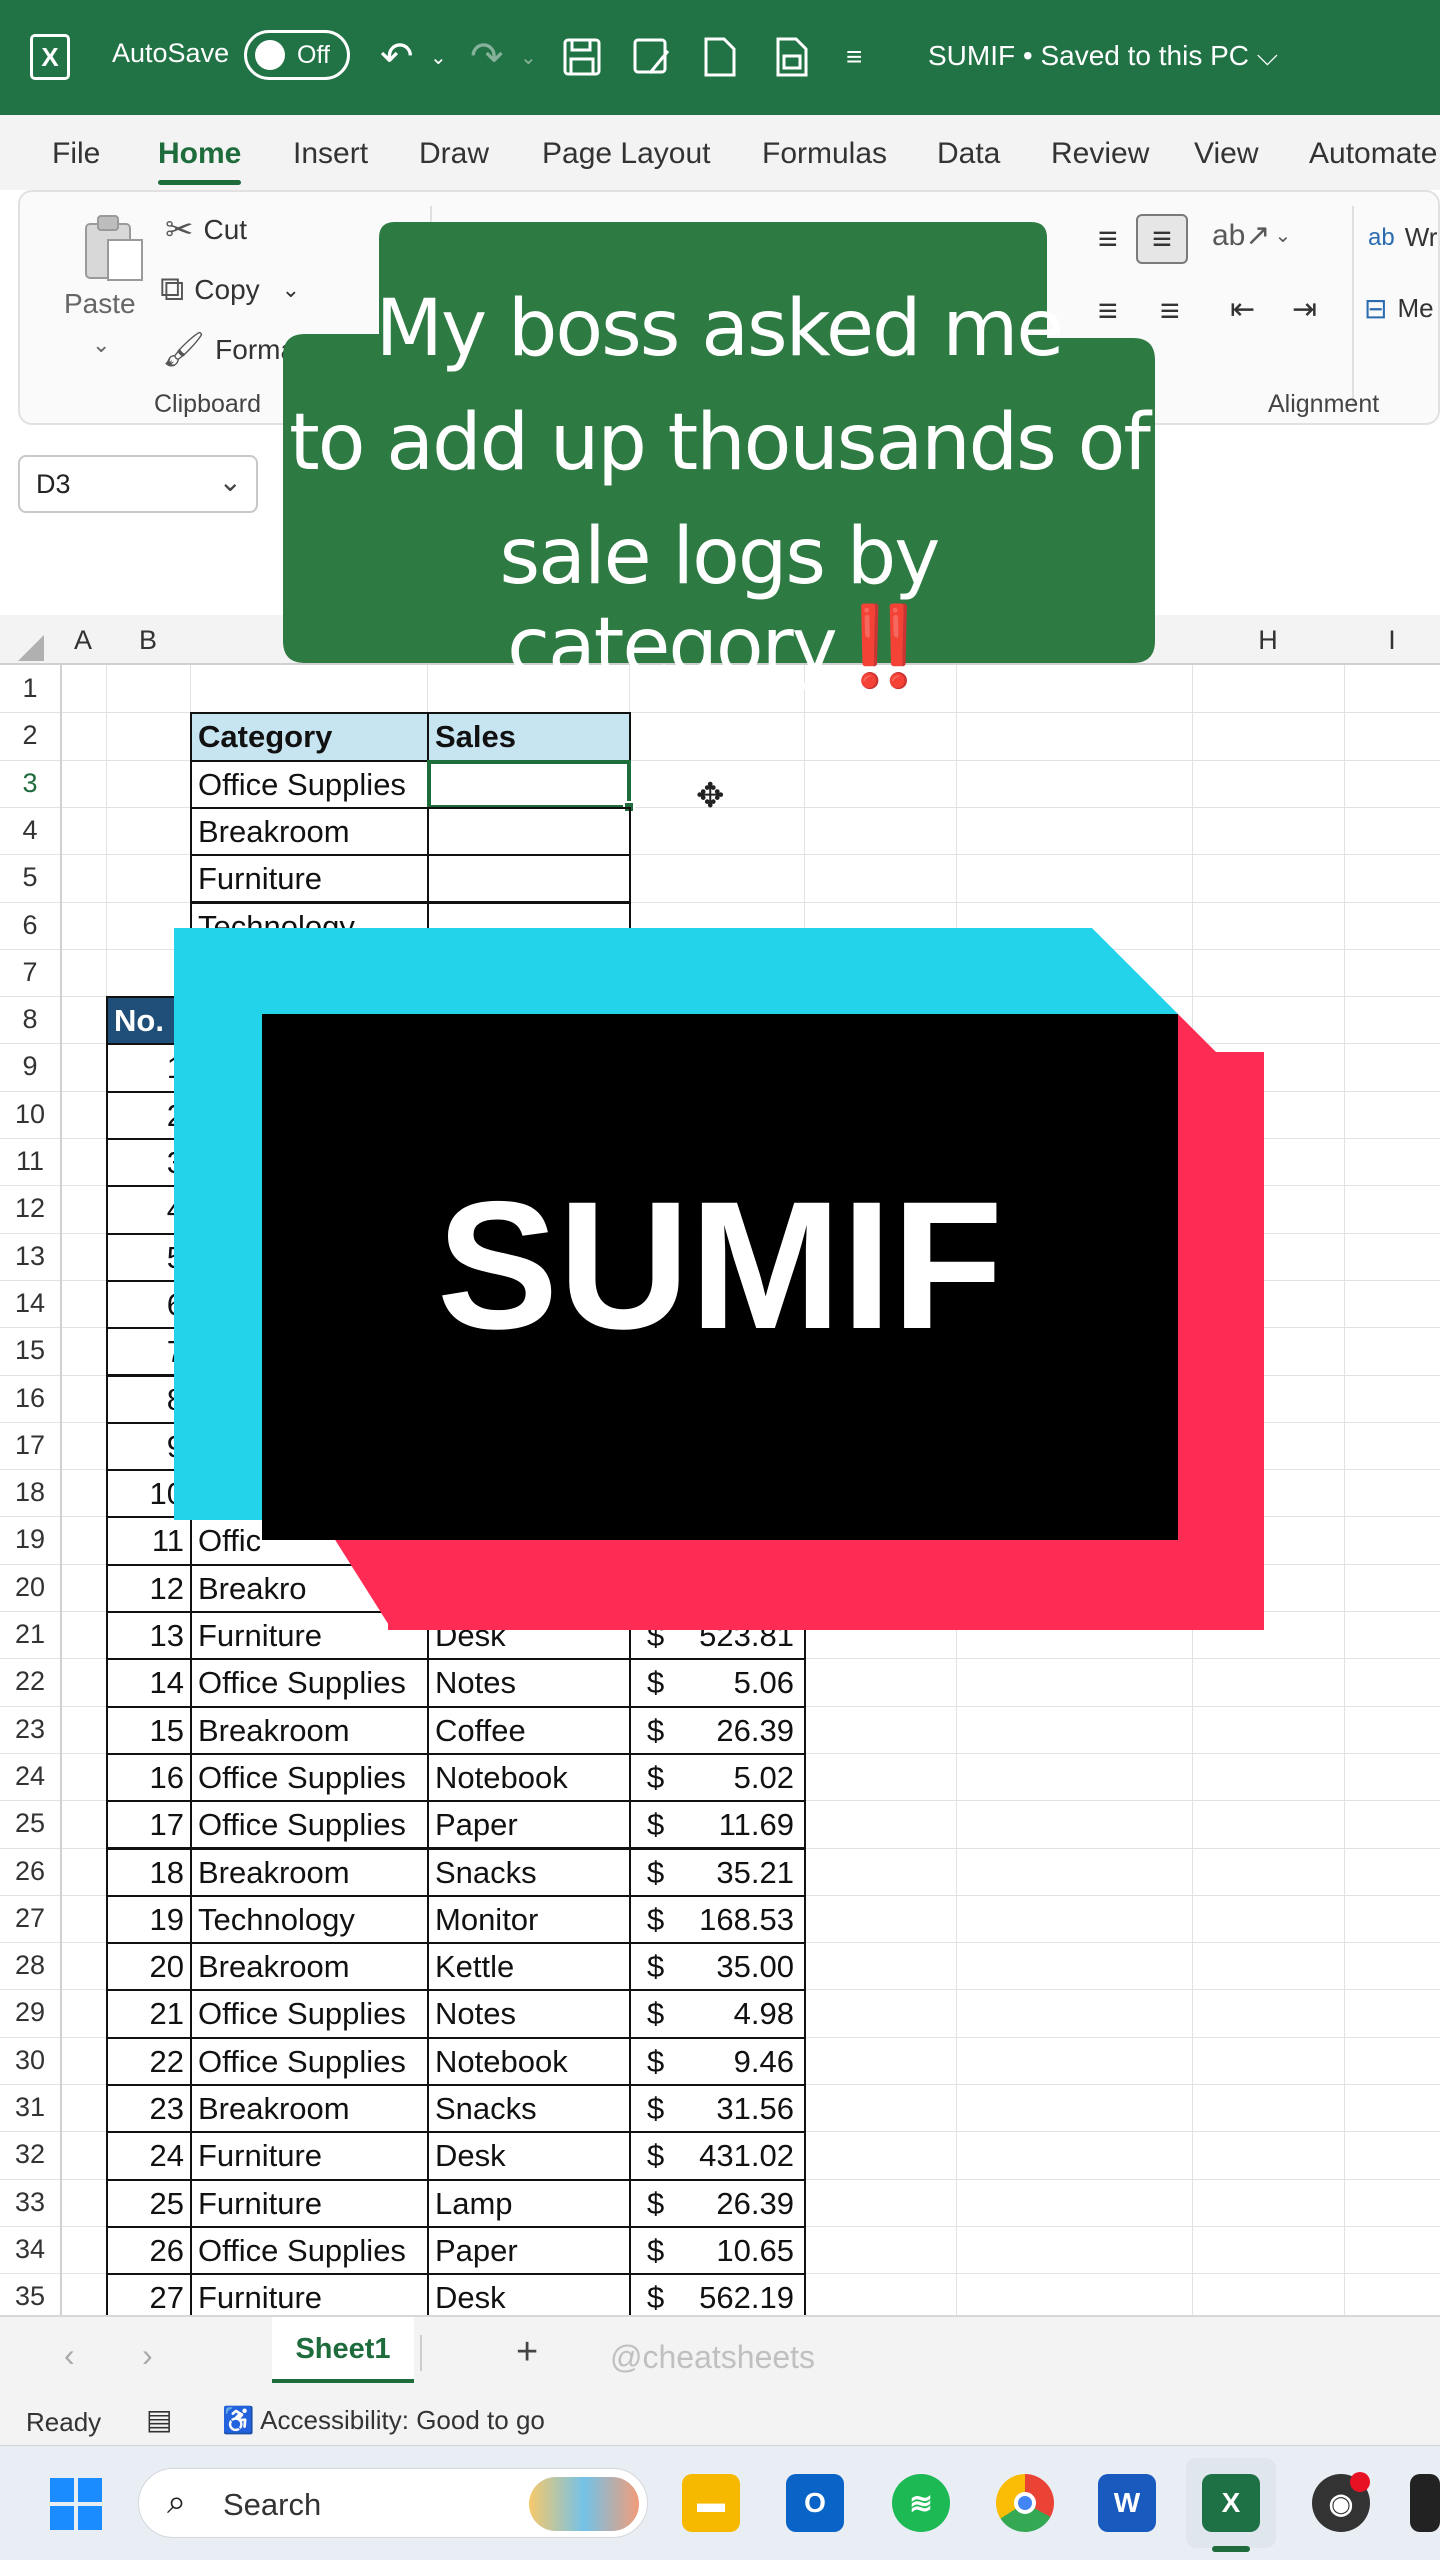 This screenshot has width=1440, height=2560. What do you see at coordinates (30, 1587) in the screenshot?
I see `row-header-20: 20` at bounding box center [30, 1587].